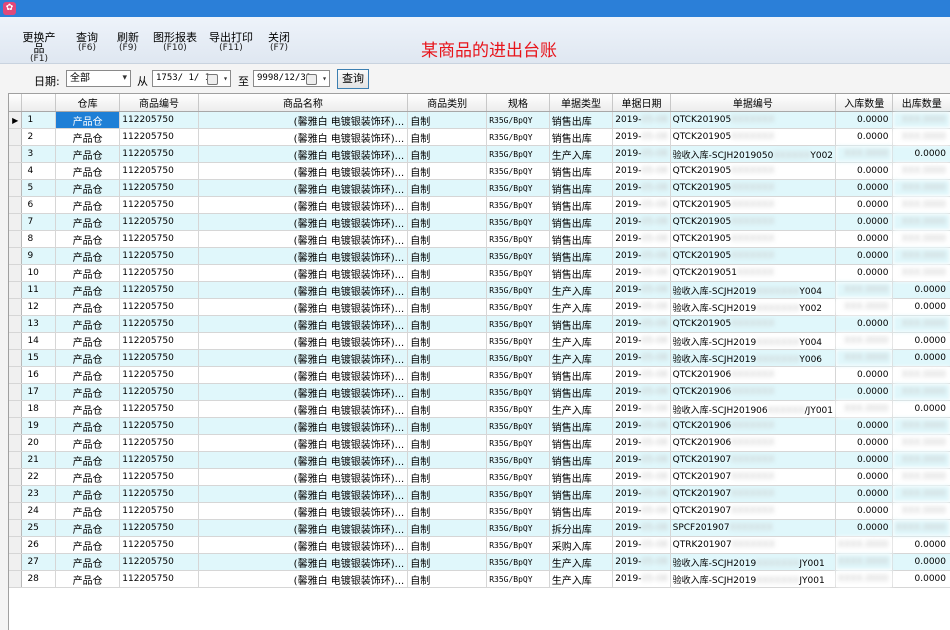 The width and height of the screenshot is (950, 630). Describe the element at coordinates (231, 43) in the screenshot. I see `export-print-button: 导出打印 (F11)` at that location.